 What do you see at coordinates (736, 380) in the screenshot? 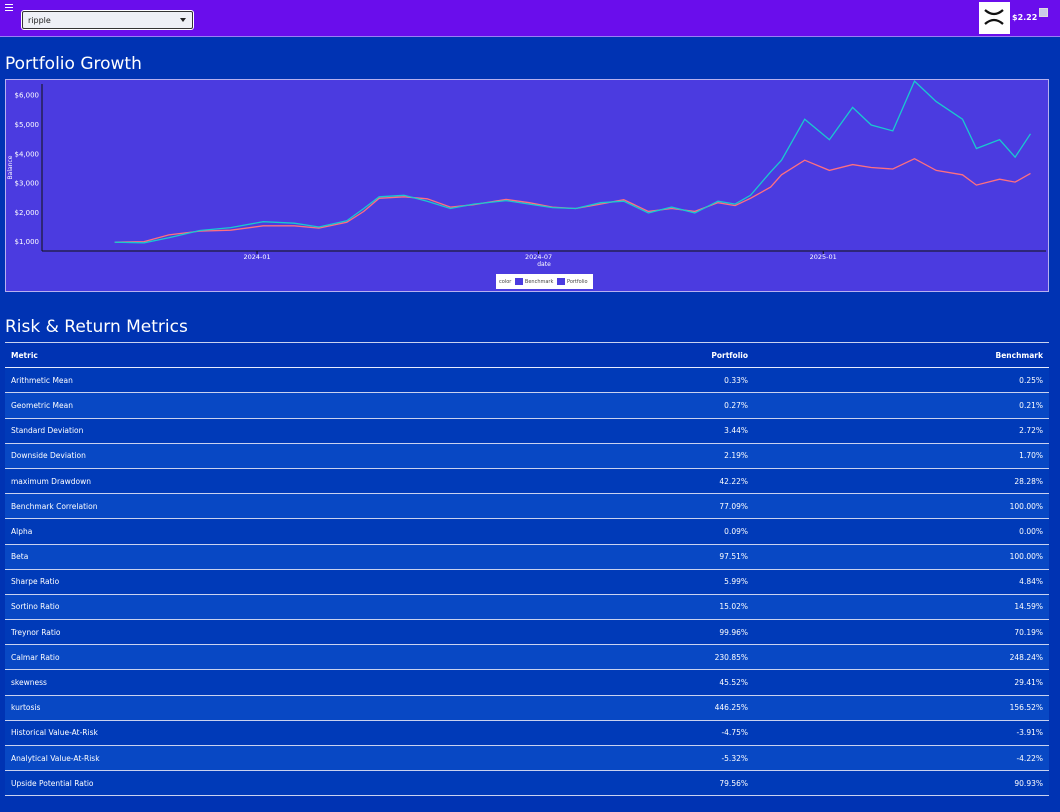
I see `portfolio-value-cell: 0.33%` at bounding box center [736, 380].